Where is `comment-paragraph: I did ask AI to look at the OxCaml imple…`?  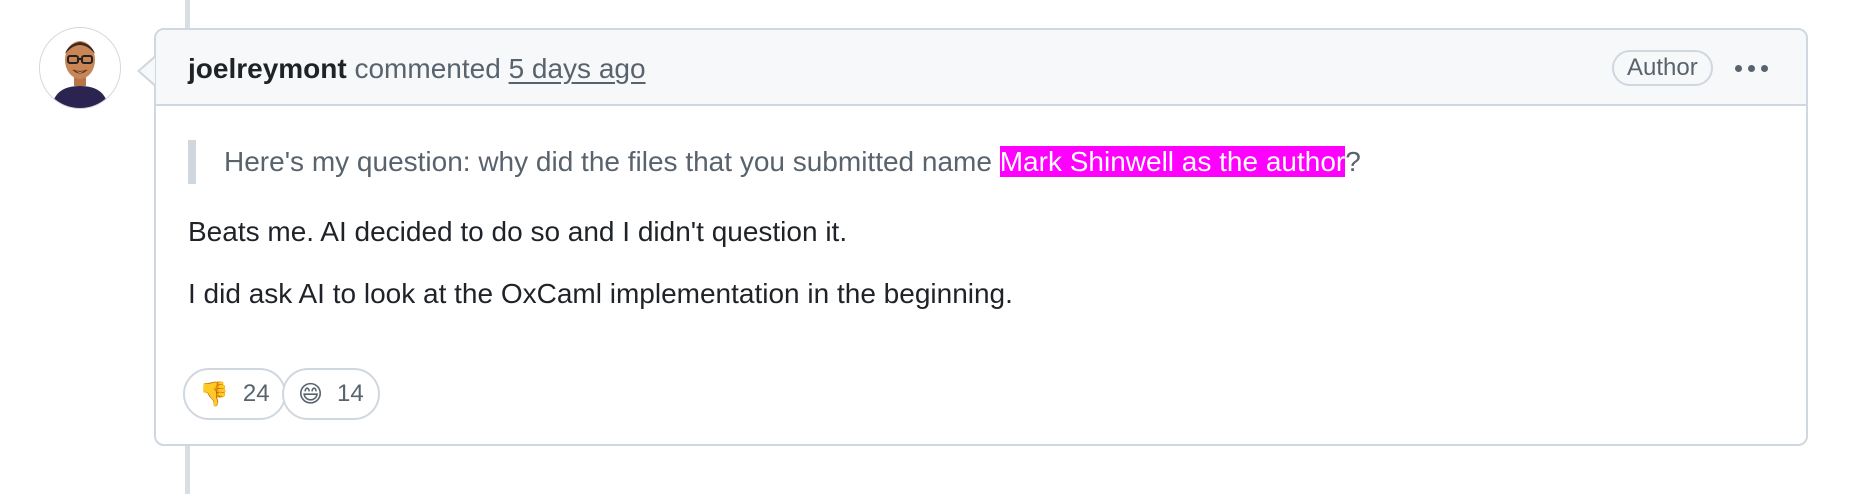
comment-paragraph: I did ask AI to look at the OxCaml imple… is located at coordinates (600, 293).